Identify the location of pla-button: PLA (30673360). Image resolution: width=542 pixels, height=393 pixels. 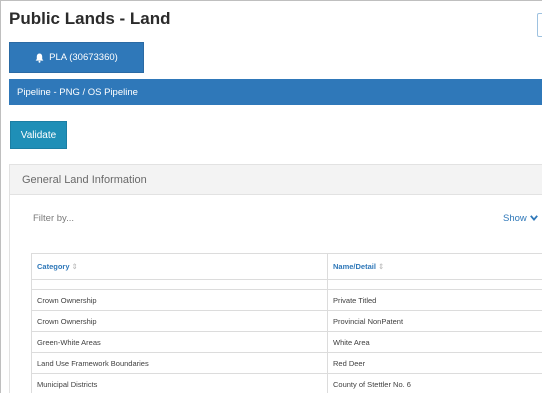
(76, 57).